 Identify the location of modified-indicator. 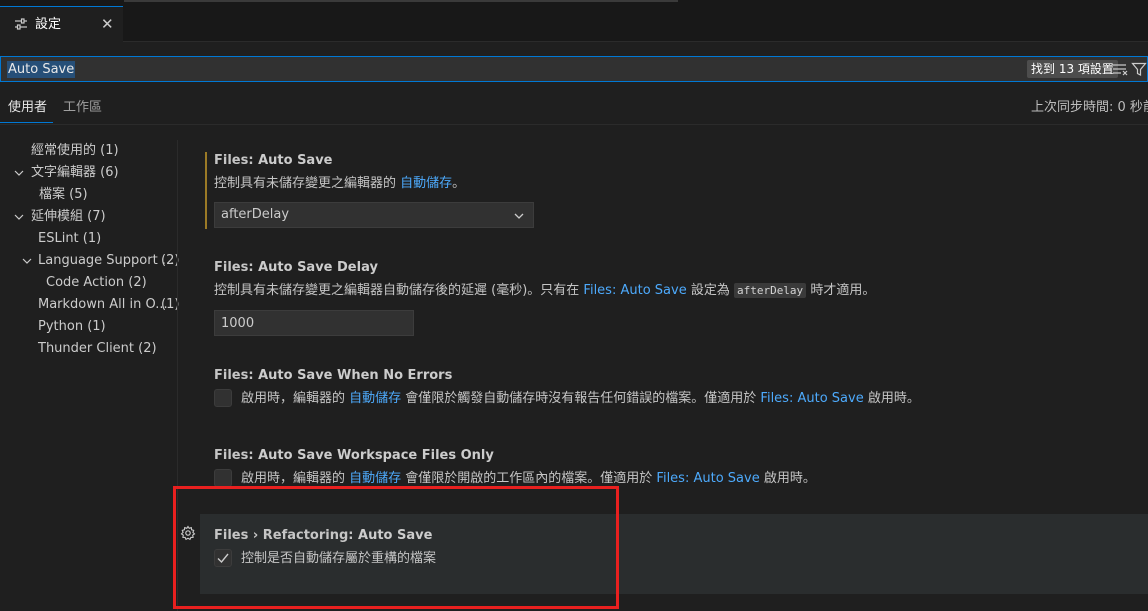
(206, 190).